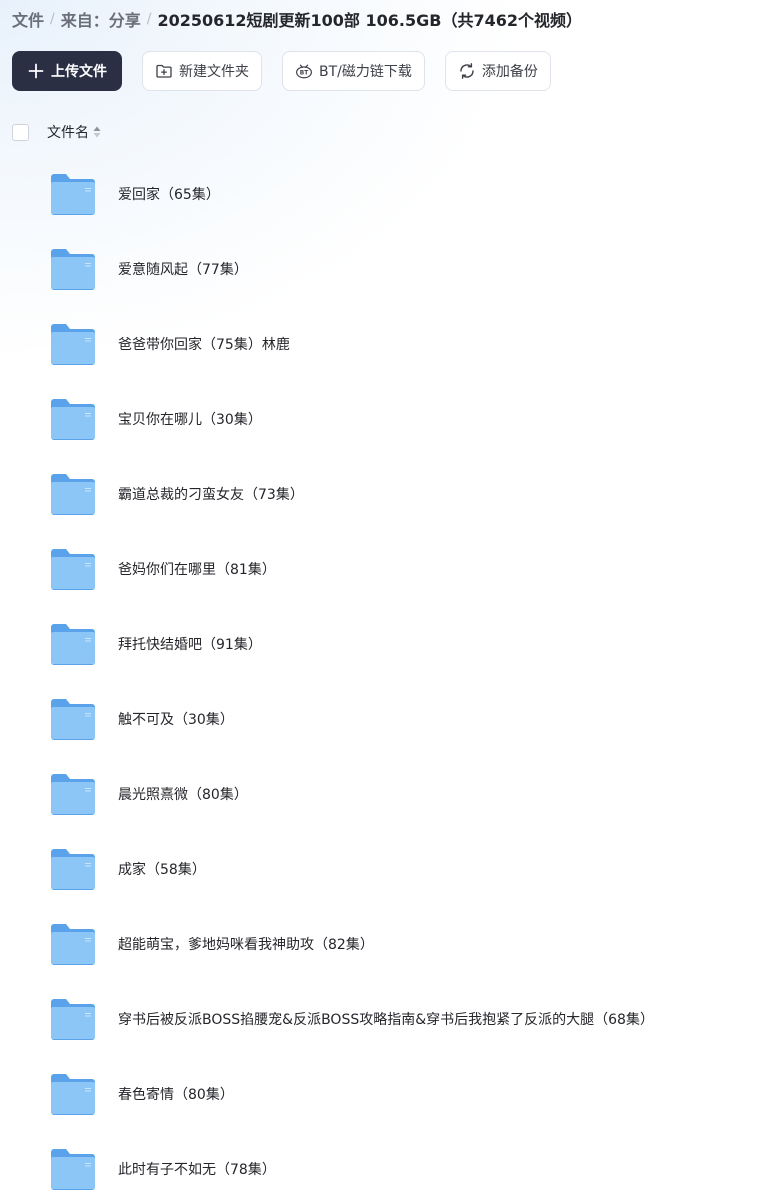  I want to click on file-name: 爱意随风起（77集）, so click(183, 269).